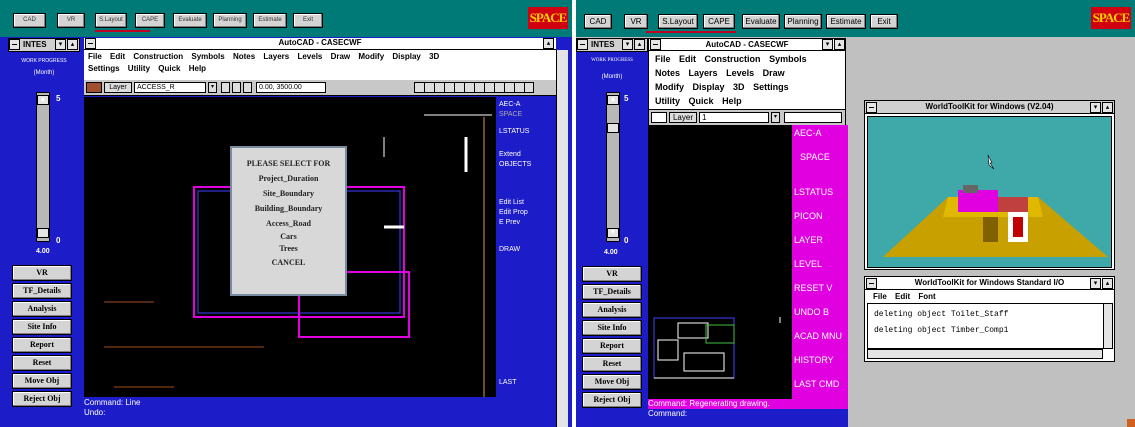  Describe the element at coordinates (474, 87) in the screenshot. I see `tool-icon-strip` at that location.